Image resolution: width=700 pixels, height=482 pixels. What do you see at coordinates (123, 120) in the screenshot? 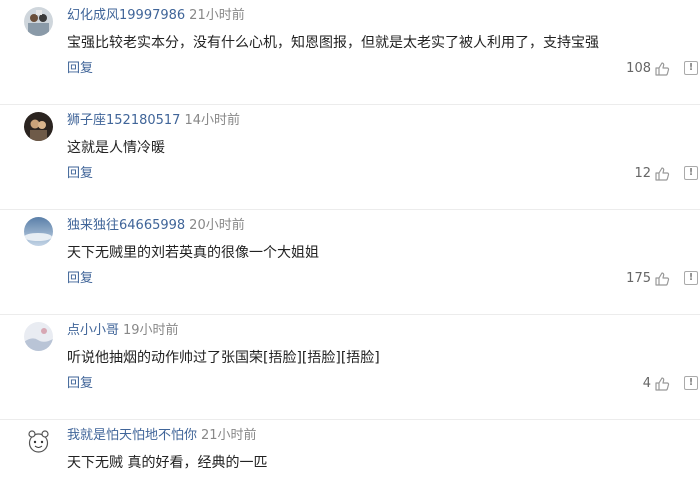
I see `username: 狮子座152180517` at bounding box center [123, 120].